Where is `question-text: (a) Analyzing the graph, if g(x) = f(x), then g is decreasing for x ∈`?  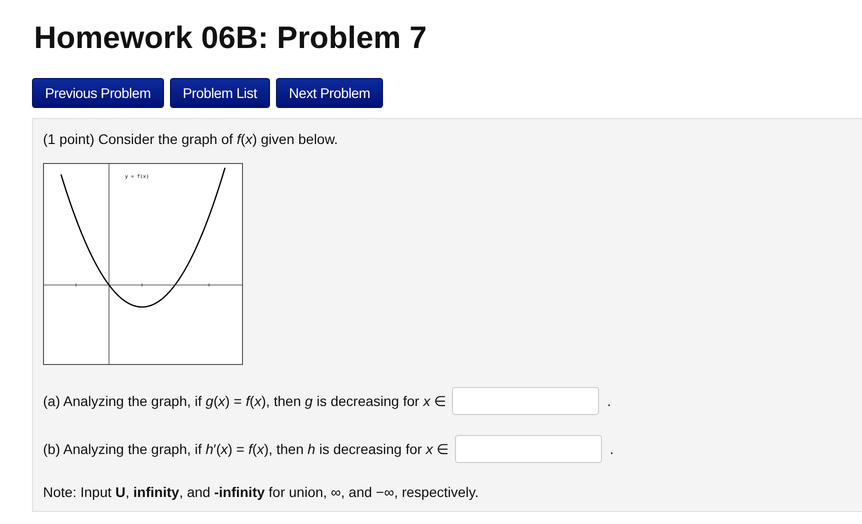 question-text: (a) Analyzing the graph, if g(x) = f(x), then g is decreasing for x ∈ is located at coordinates (244, 401).